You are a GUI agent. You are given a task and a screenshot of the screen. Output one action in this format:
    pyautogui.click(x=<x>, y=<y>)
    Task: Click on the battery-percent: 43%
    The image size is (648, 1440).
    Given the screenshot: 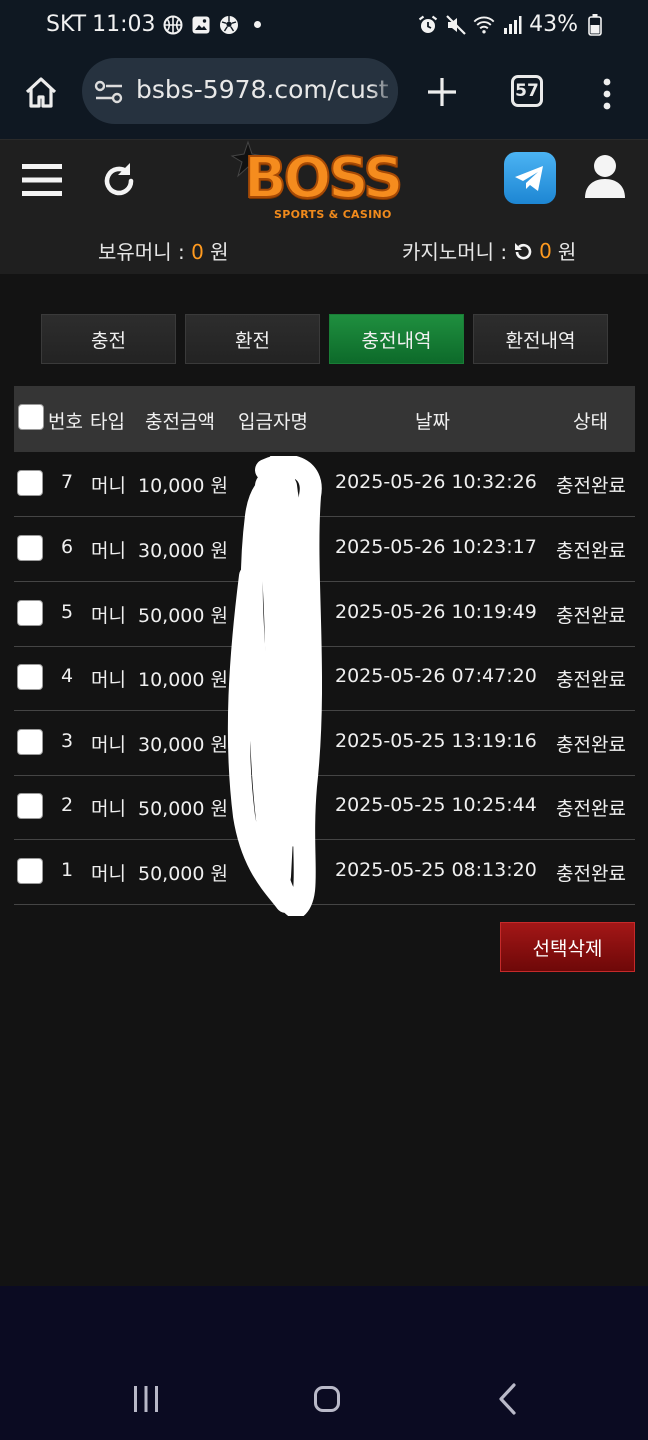 What is the action you would take?
    pyautogui.click(x=553, y=24)
    